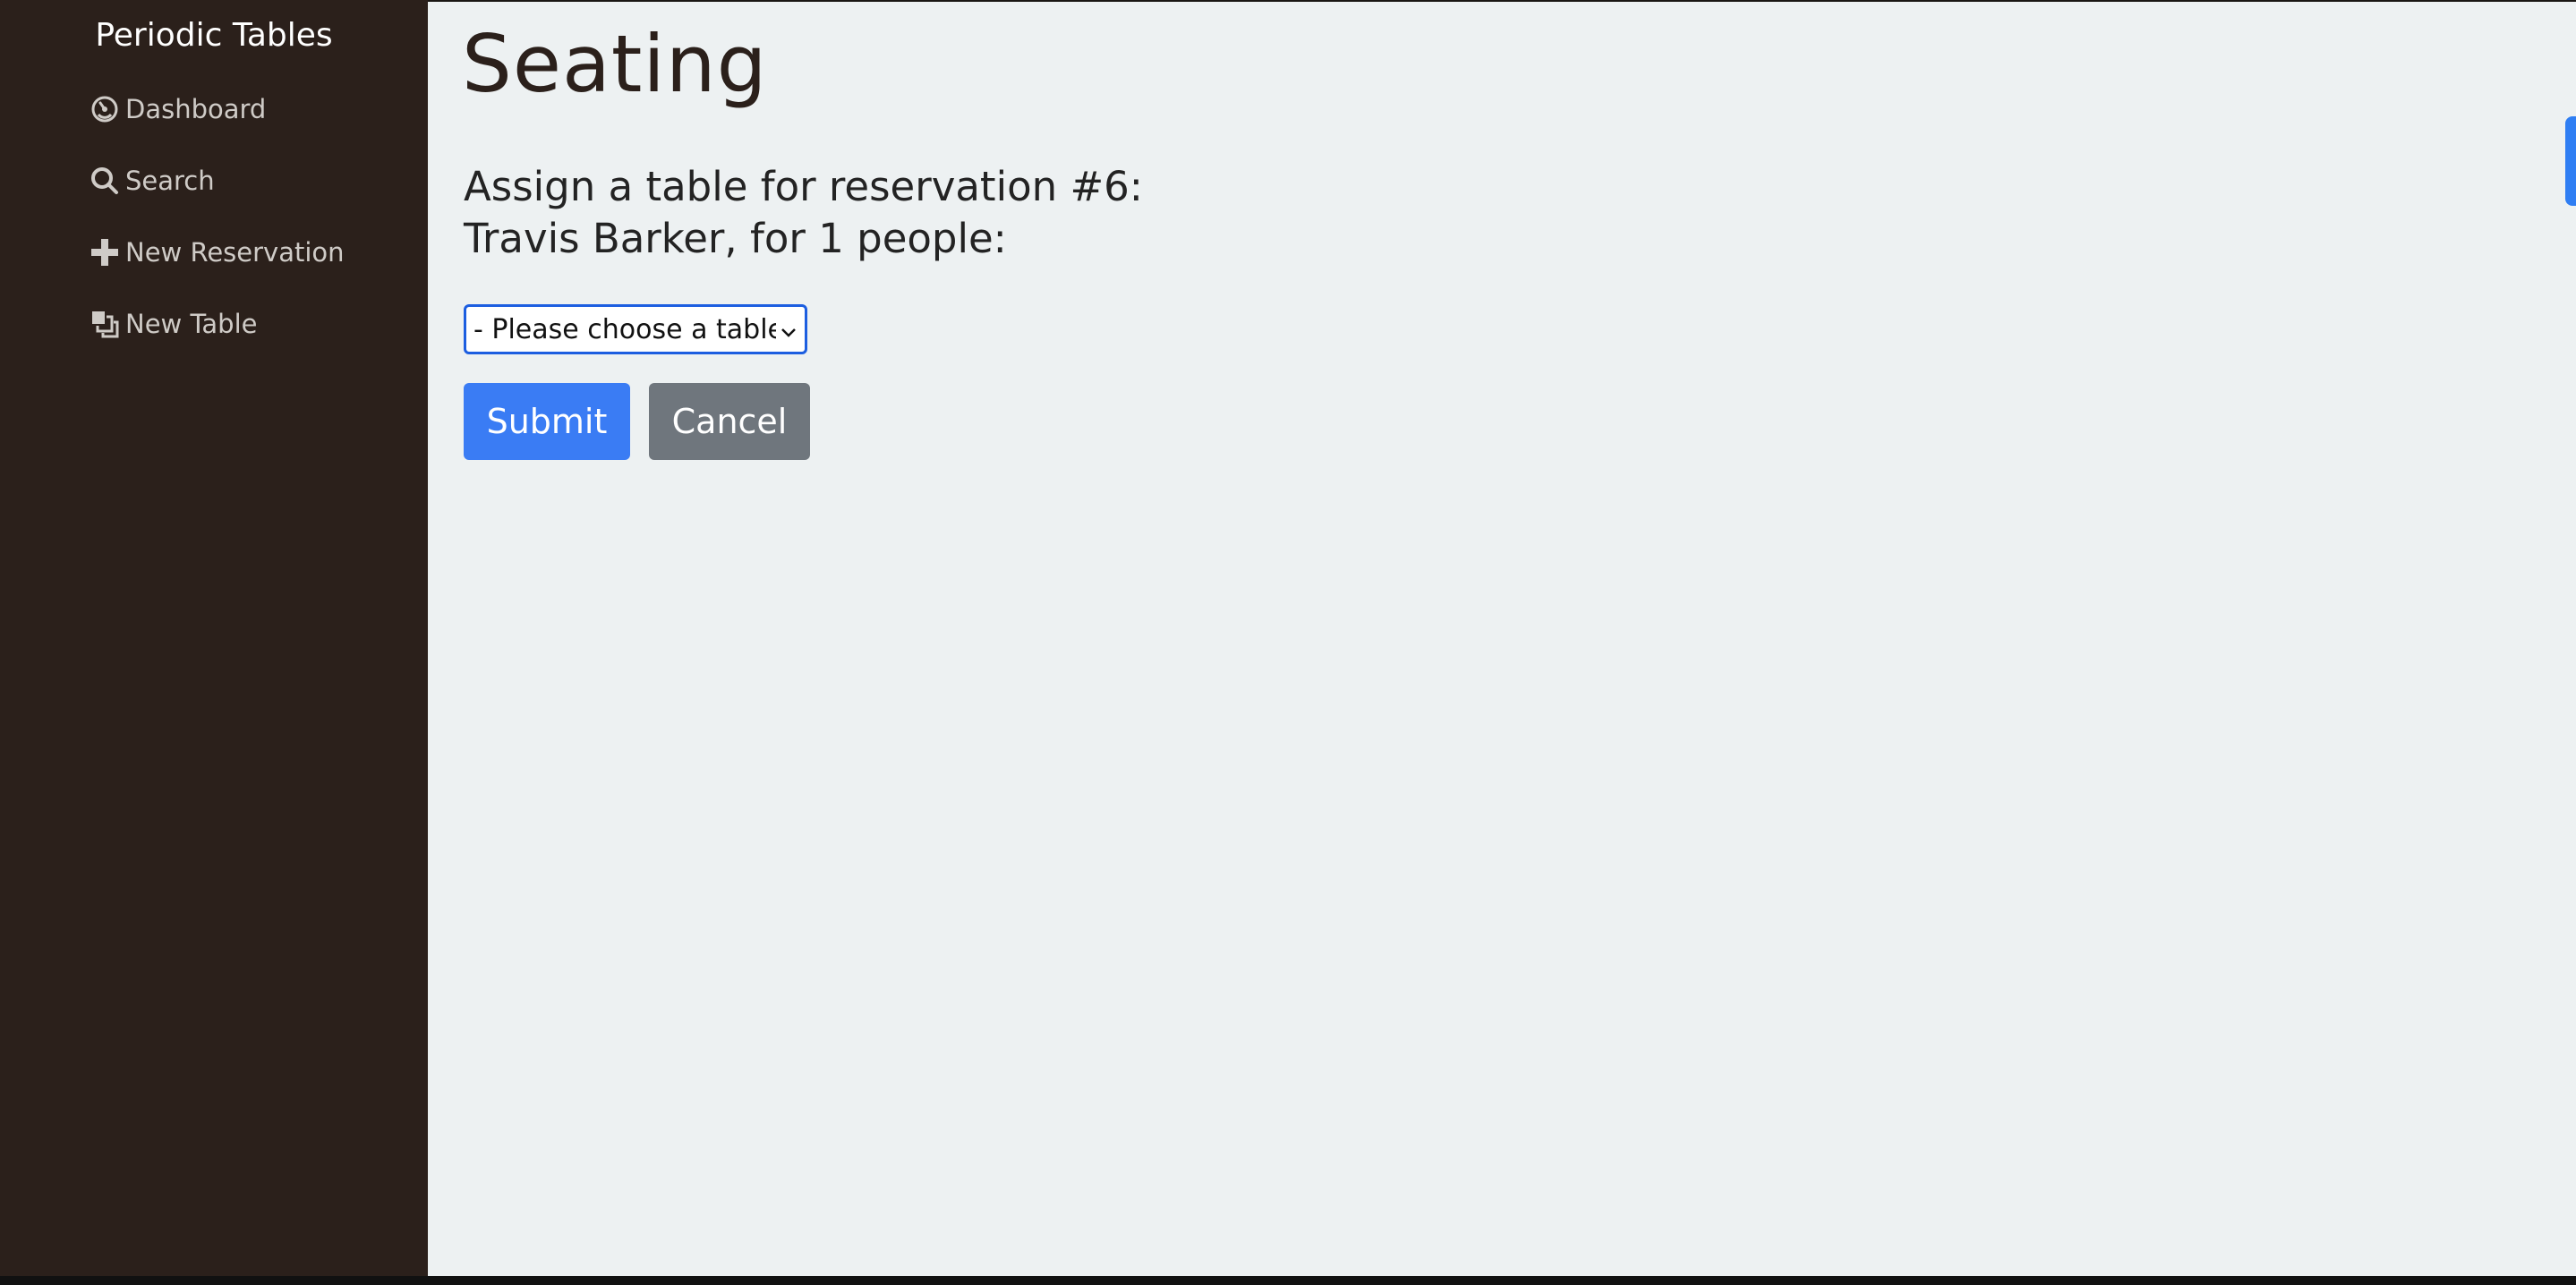 This screenshot has height=1285, width=2576. What do you see at coordinates (615, 64) in the screenshot?
I see `page-title: Seating` at bounding box center [615, 64].